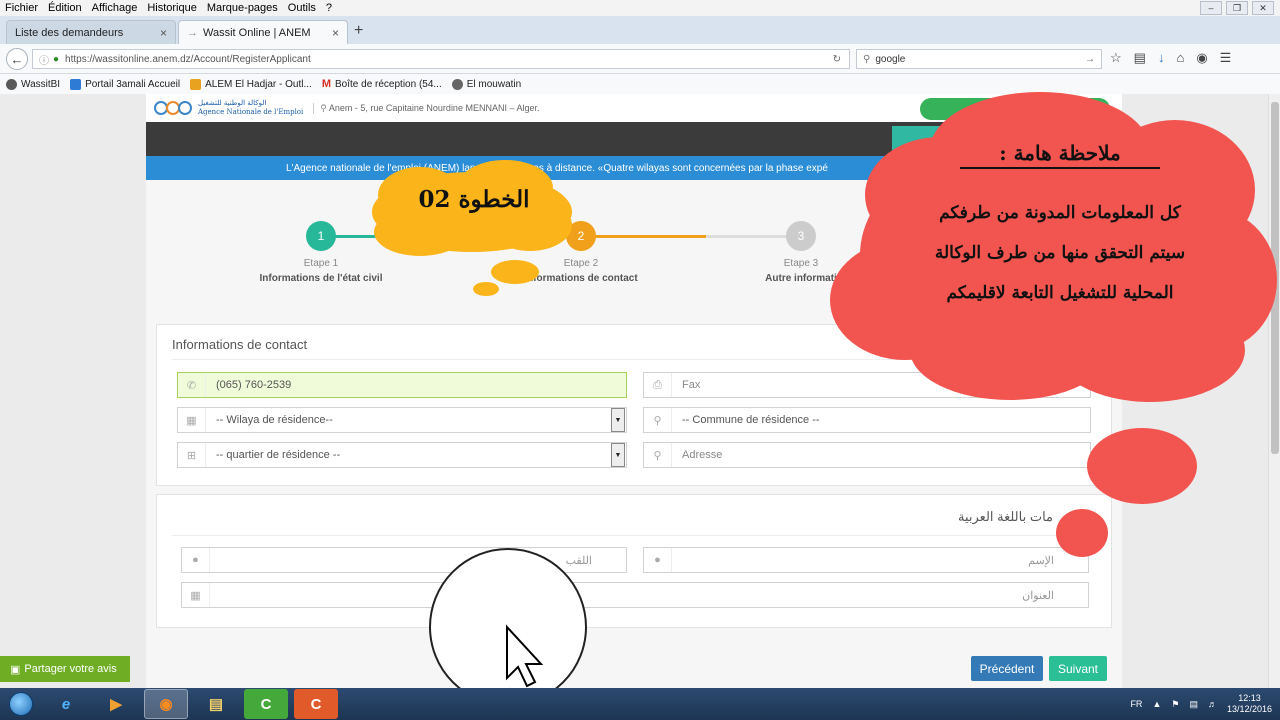 Image resolution: width=1280 pixels, height=720 pixels. What do you see at coordinates (867, 59) in the screenshot?
I see `search-icon: ⚲` at bounding box center [867, 59].